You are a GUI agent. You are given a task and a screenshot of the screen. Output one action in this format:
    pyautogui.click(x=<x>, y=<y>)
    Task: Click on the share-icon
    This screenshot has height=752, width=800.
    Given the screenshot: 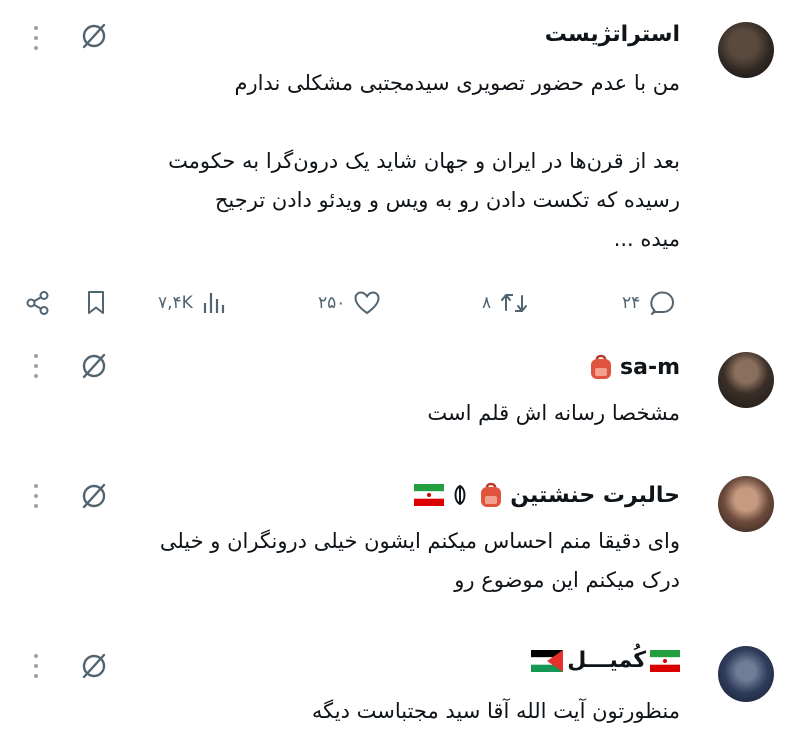 What is the action you would take?
    pyautogui.click(x=37, y=303)
    